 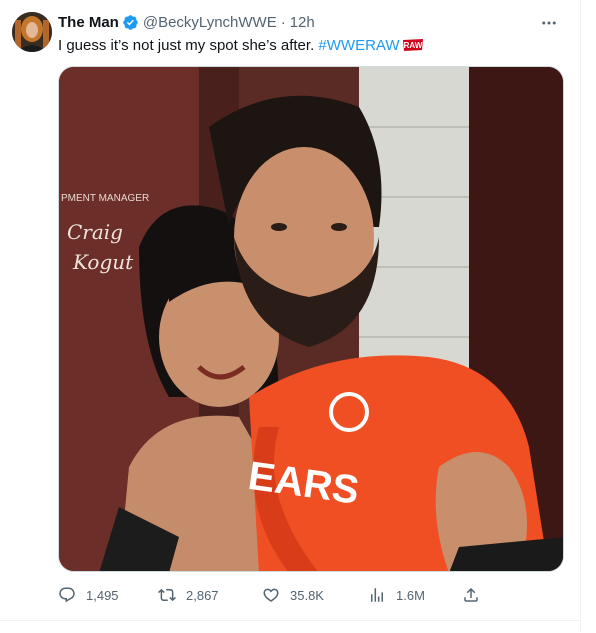 I want to click on photo-sign-name2: Kogut, so click(x=103, y=262).